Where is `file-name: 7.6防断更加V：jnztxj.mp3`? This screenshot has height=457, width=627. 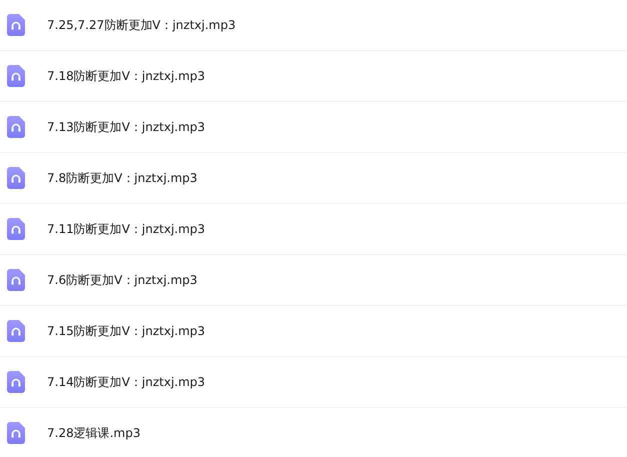
file-name: 7.6防断更加V：jnztxj.mp3 is located at coordinates (122, 280).